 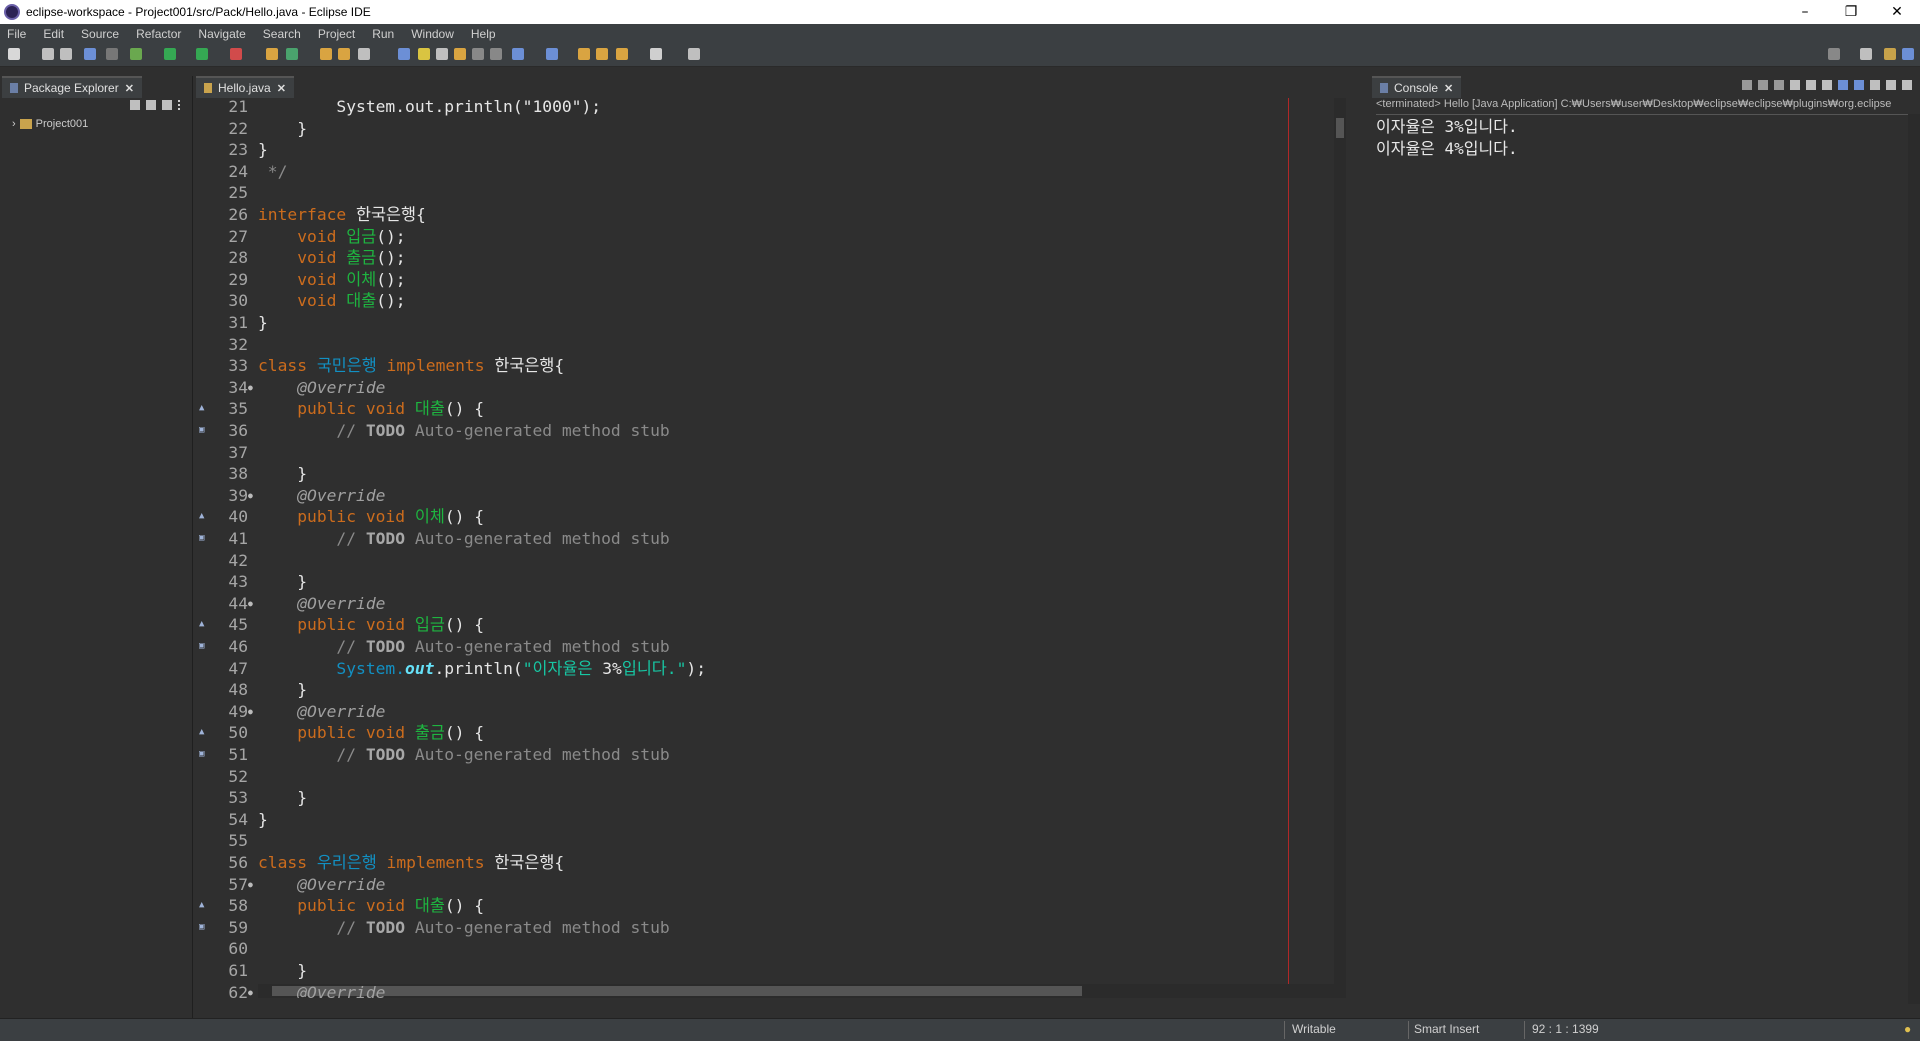 What do you see at coordinates (460, 54) in the screenshot?
I see `word-wrap-icon` at bounding box center [460, 54].